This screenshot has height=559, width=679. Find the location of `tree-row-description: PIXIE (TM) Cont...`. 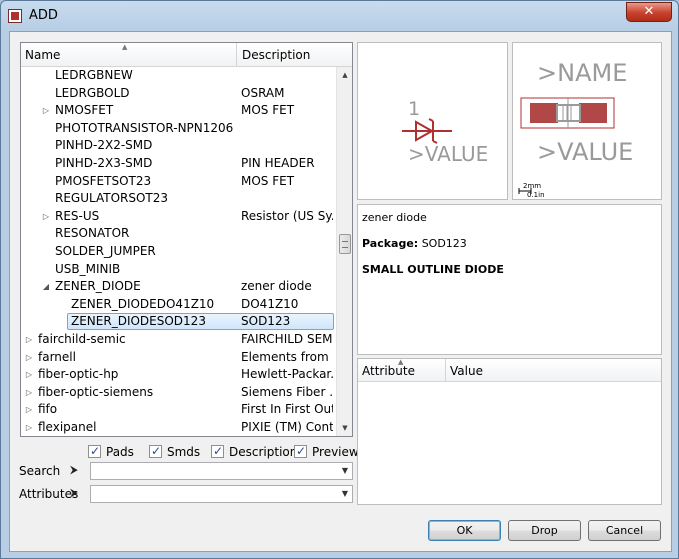

tree-row-description: PIXIE (TM) Cont... is located at coordinates (287, 426).